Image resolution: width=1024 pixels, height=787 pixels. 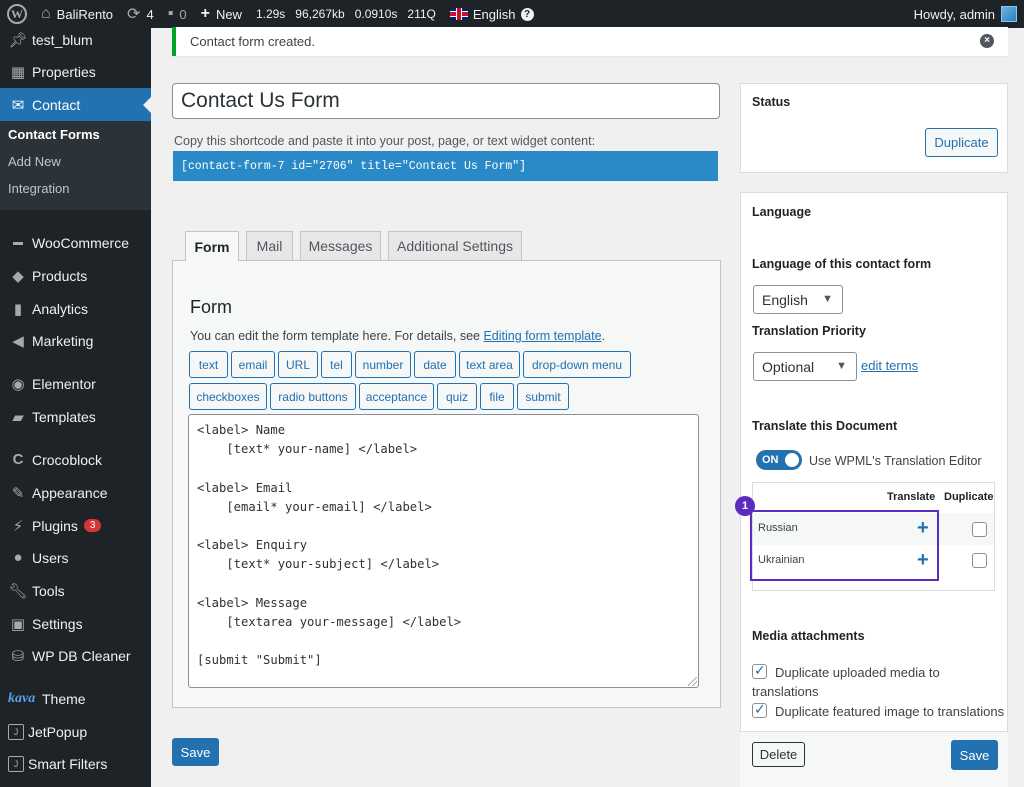 I want to click on tab-messages: Messages, so click(x=340, y=246).